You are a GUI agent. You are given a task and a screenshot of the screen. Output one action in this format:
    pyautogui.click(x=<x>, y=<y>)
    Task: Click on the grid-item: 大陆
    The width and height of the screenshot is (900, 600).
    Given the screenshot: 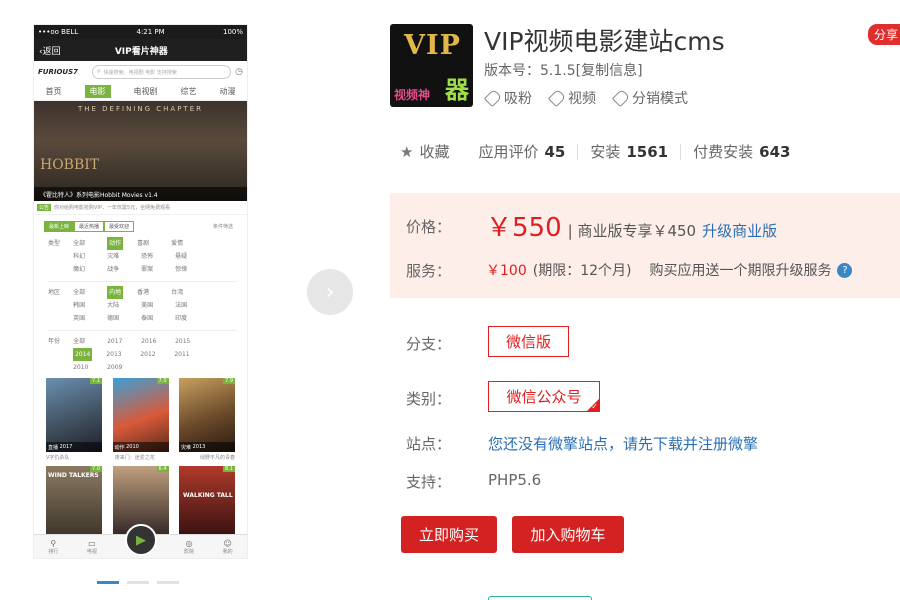 What is the action you would take?
    pyautogui.click(x=124, y=305)
    